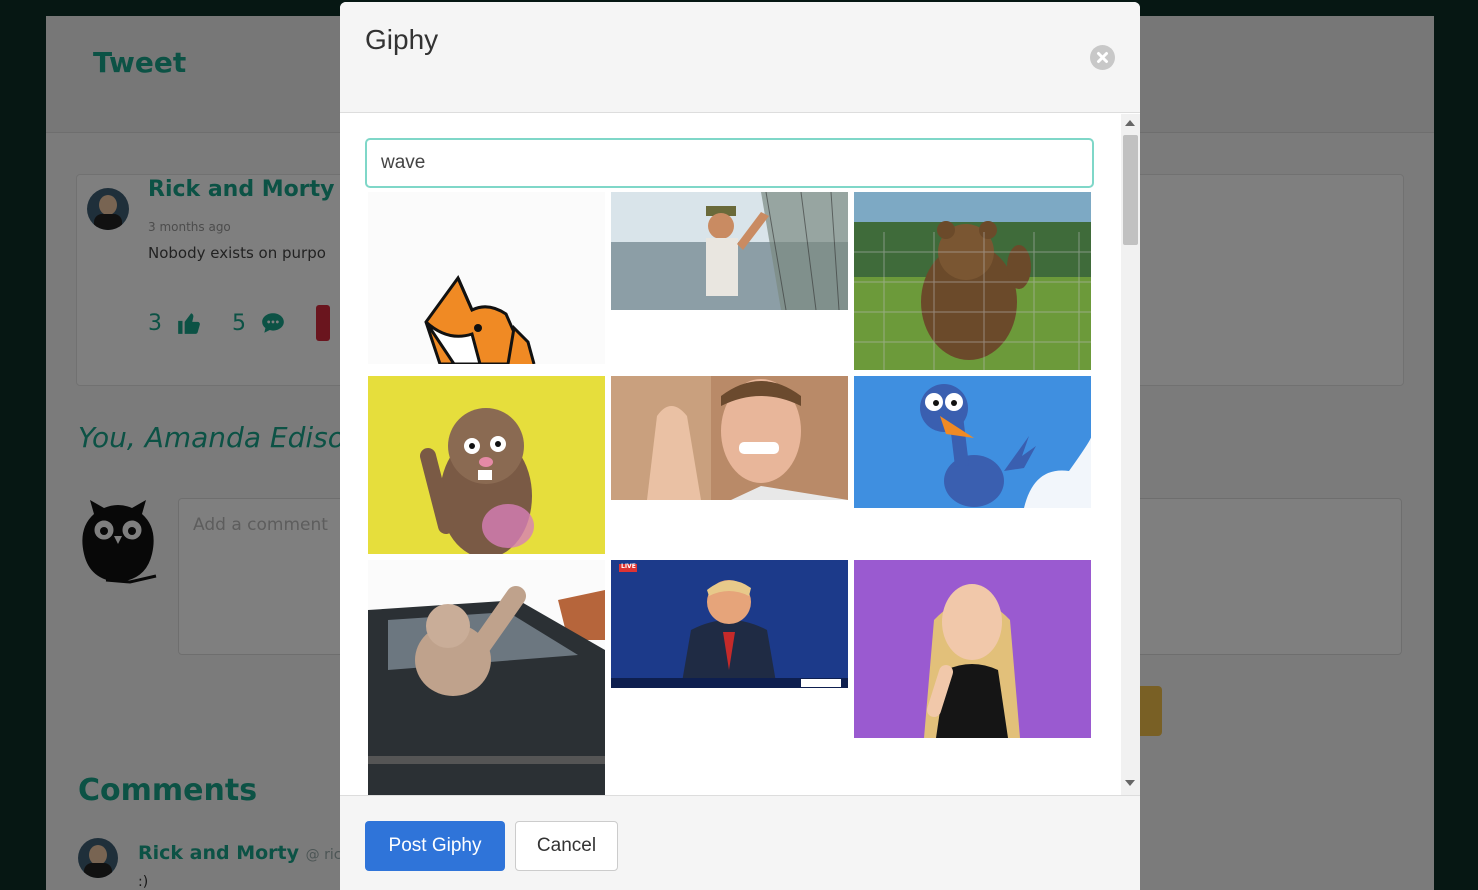  I want to click on post-giphy-button: Post Giphy, so click(435, 846).